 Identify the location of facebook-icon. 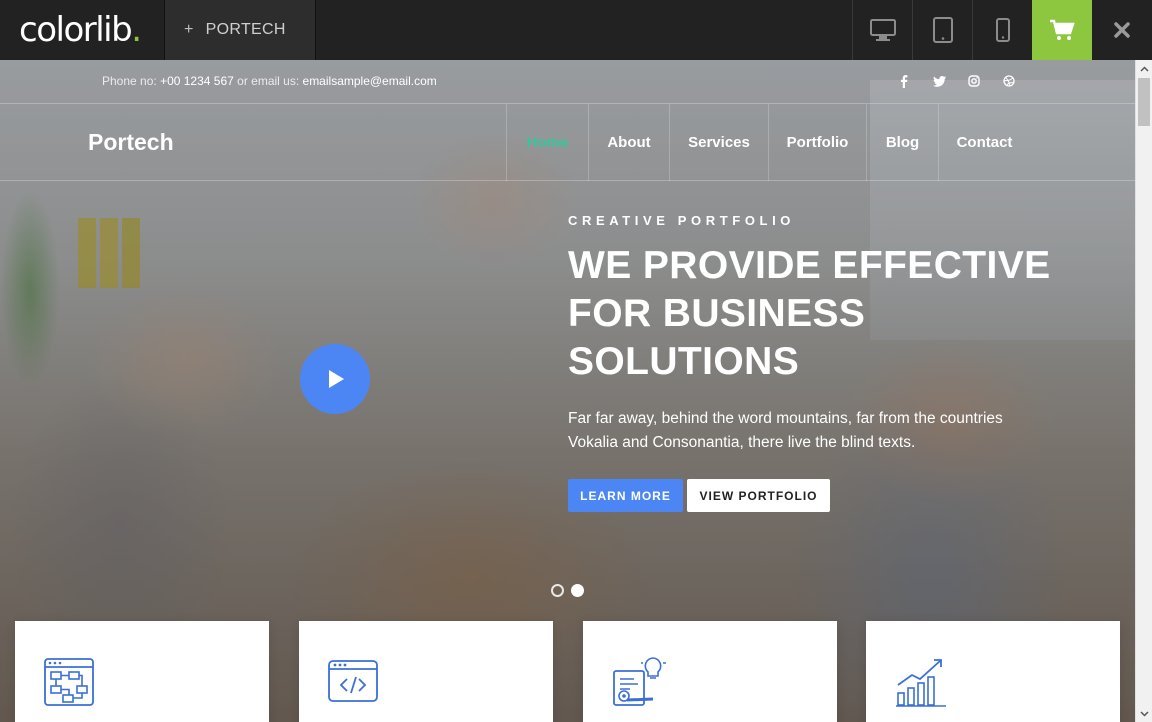
(904, 81).